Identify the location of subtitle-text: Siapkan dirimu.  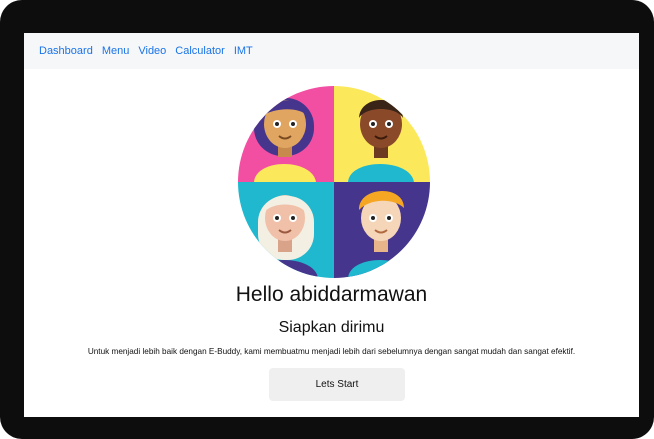
(331, 327).